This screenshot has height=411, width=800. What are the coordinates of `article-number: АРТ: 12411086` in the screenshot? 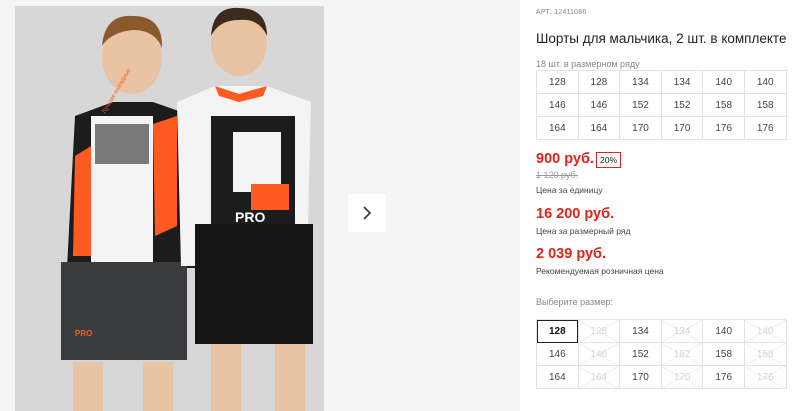 It's located at (561, 12).